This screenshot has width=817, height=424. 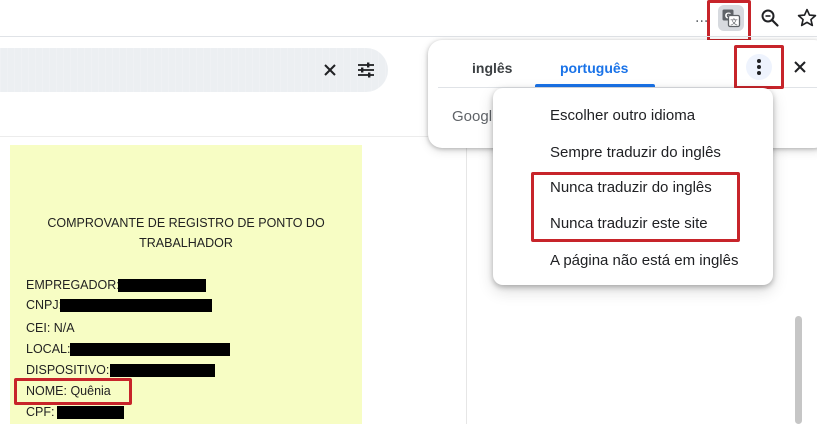 I want to click on column-divider, so click(x=466, y=280).